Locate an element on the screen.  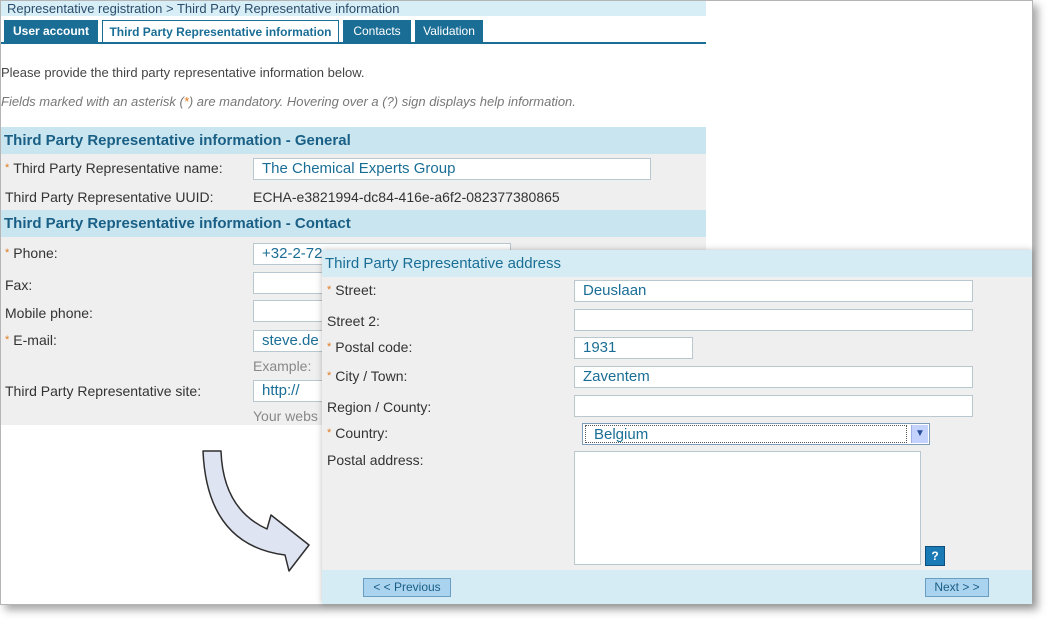
uuid-label: Third Party Representative UUID: is located at coordinates (109, 197).